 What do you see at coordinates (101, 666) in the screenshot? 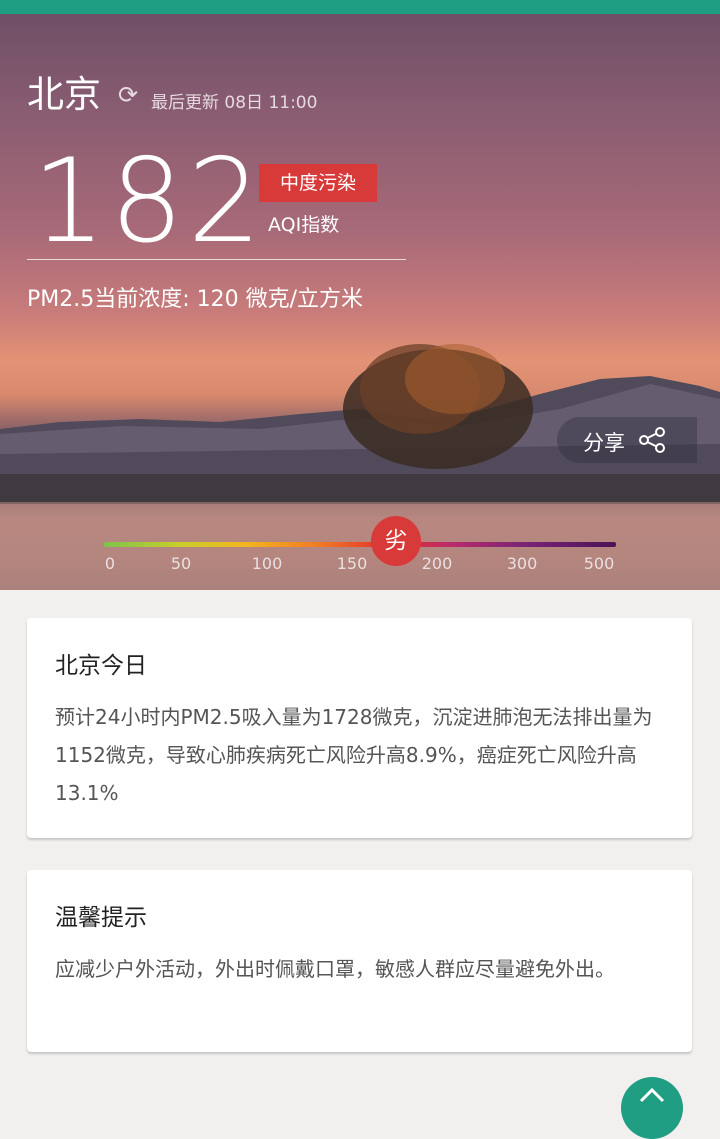
I see `card-title: 北京今日` at bounding box center [101, 666].